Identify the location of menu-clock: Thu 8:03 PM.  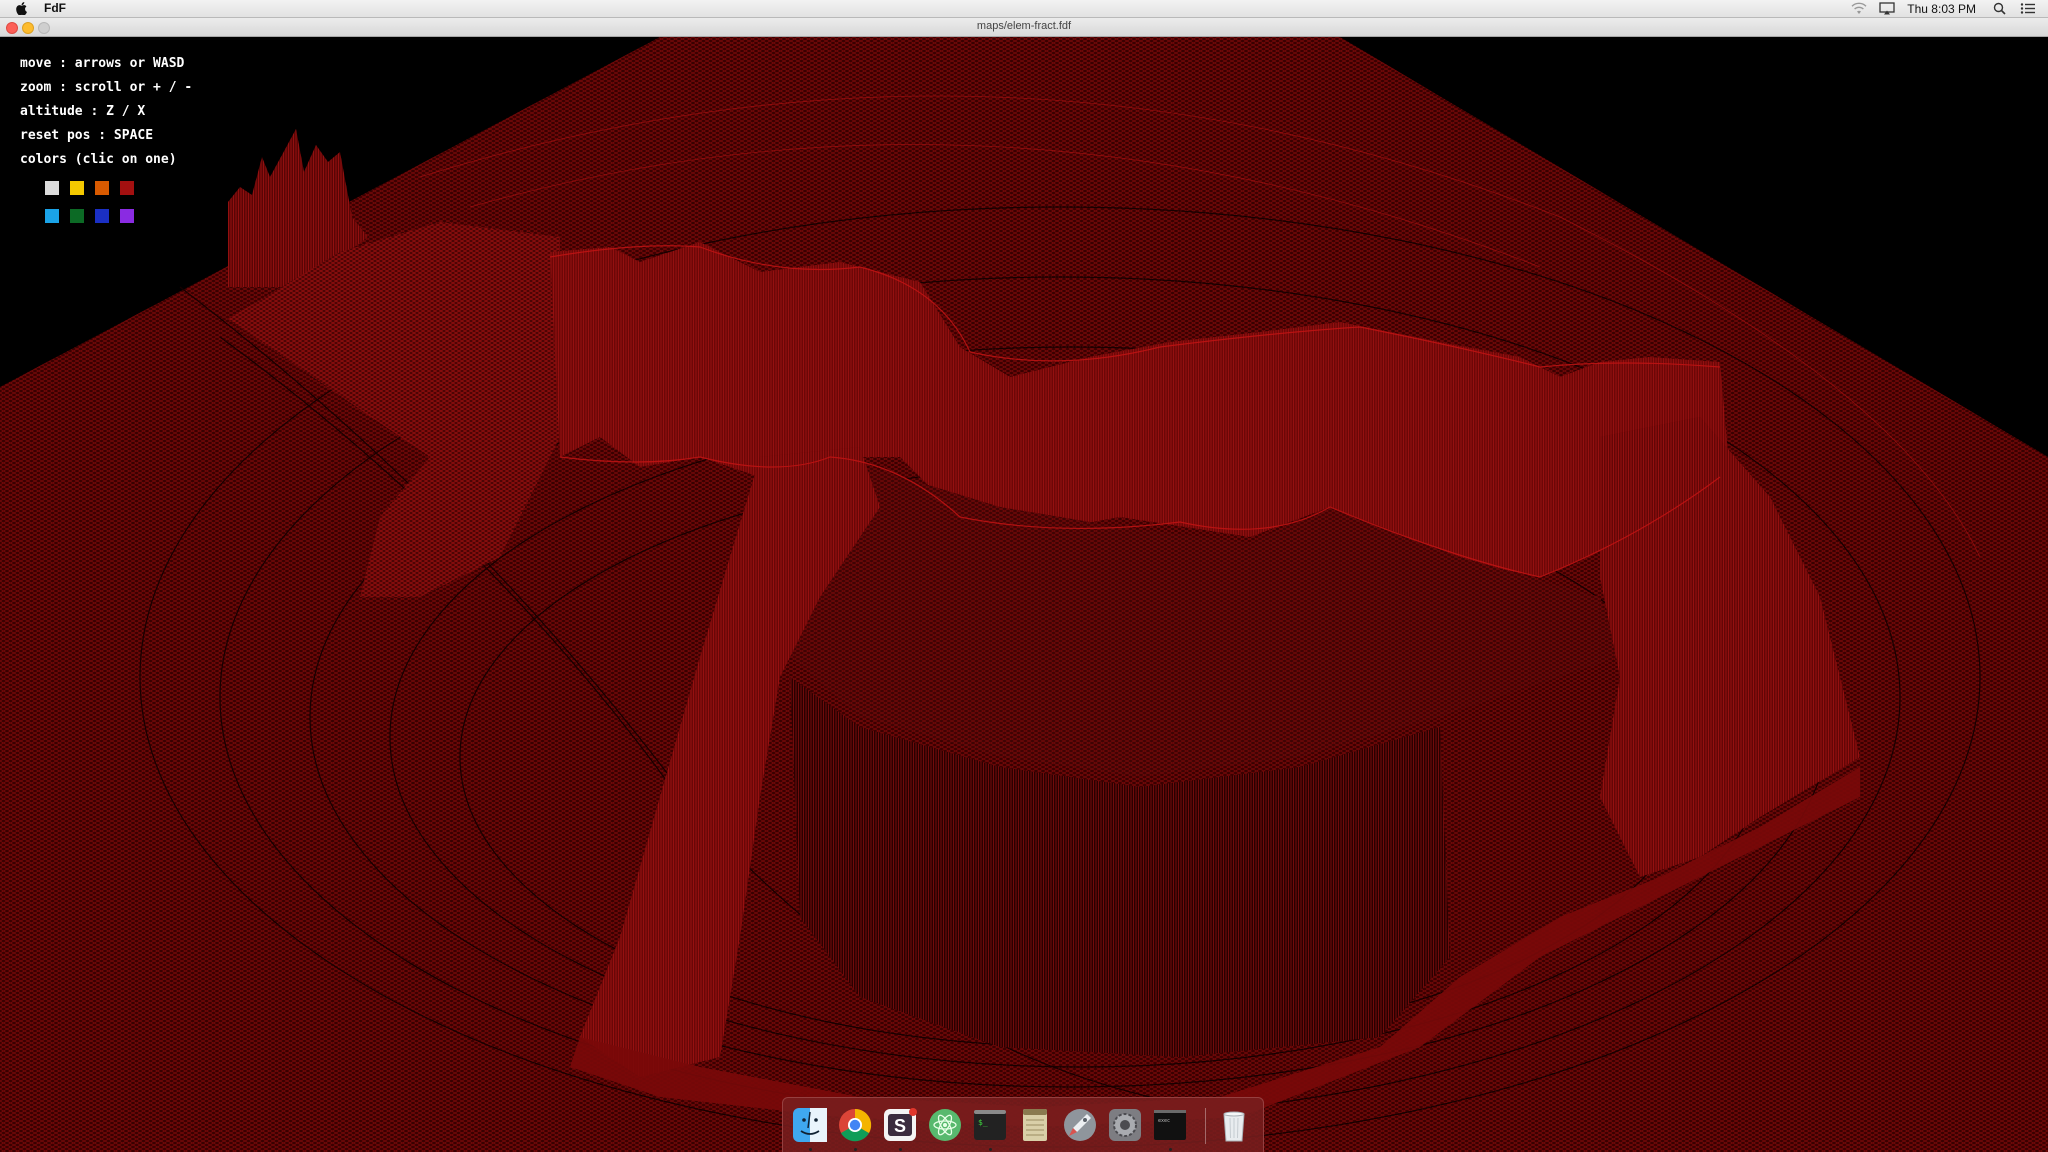
(1941, 9).